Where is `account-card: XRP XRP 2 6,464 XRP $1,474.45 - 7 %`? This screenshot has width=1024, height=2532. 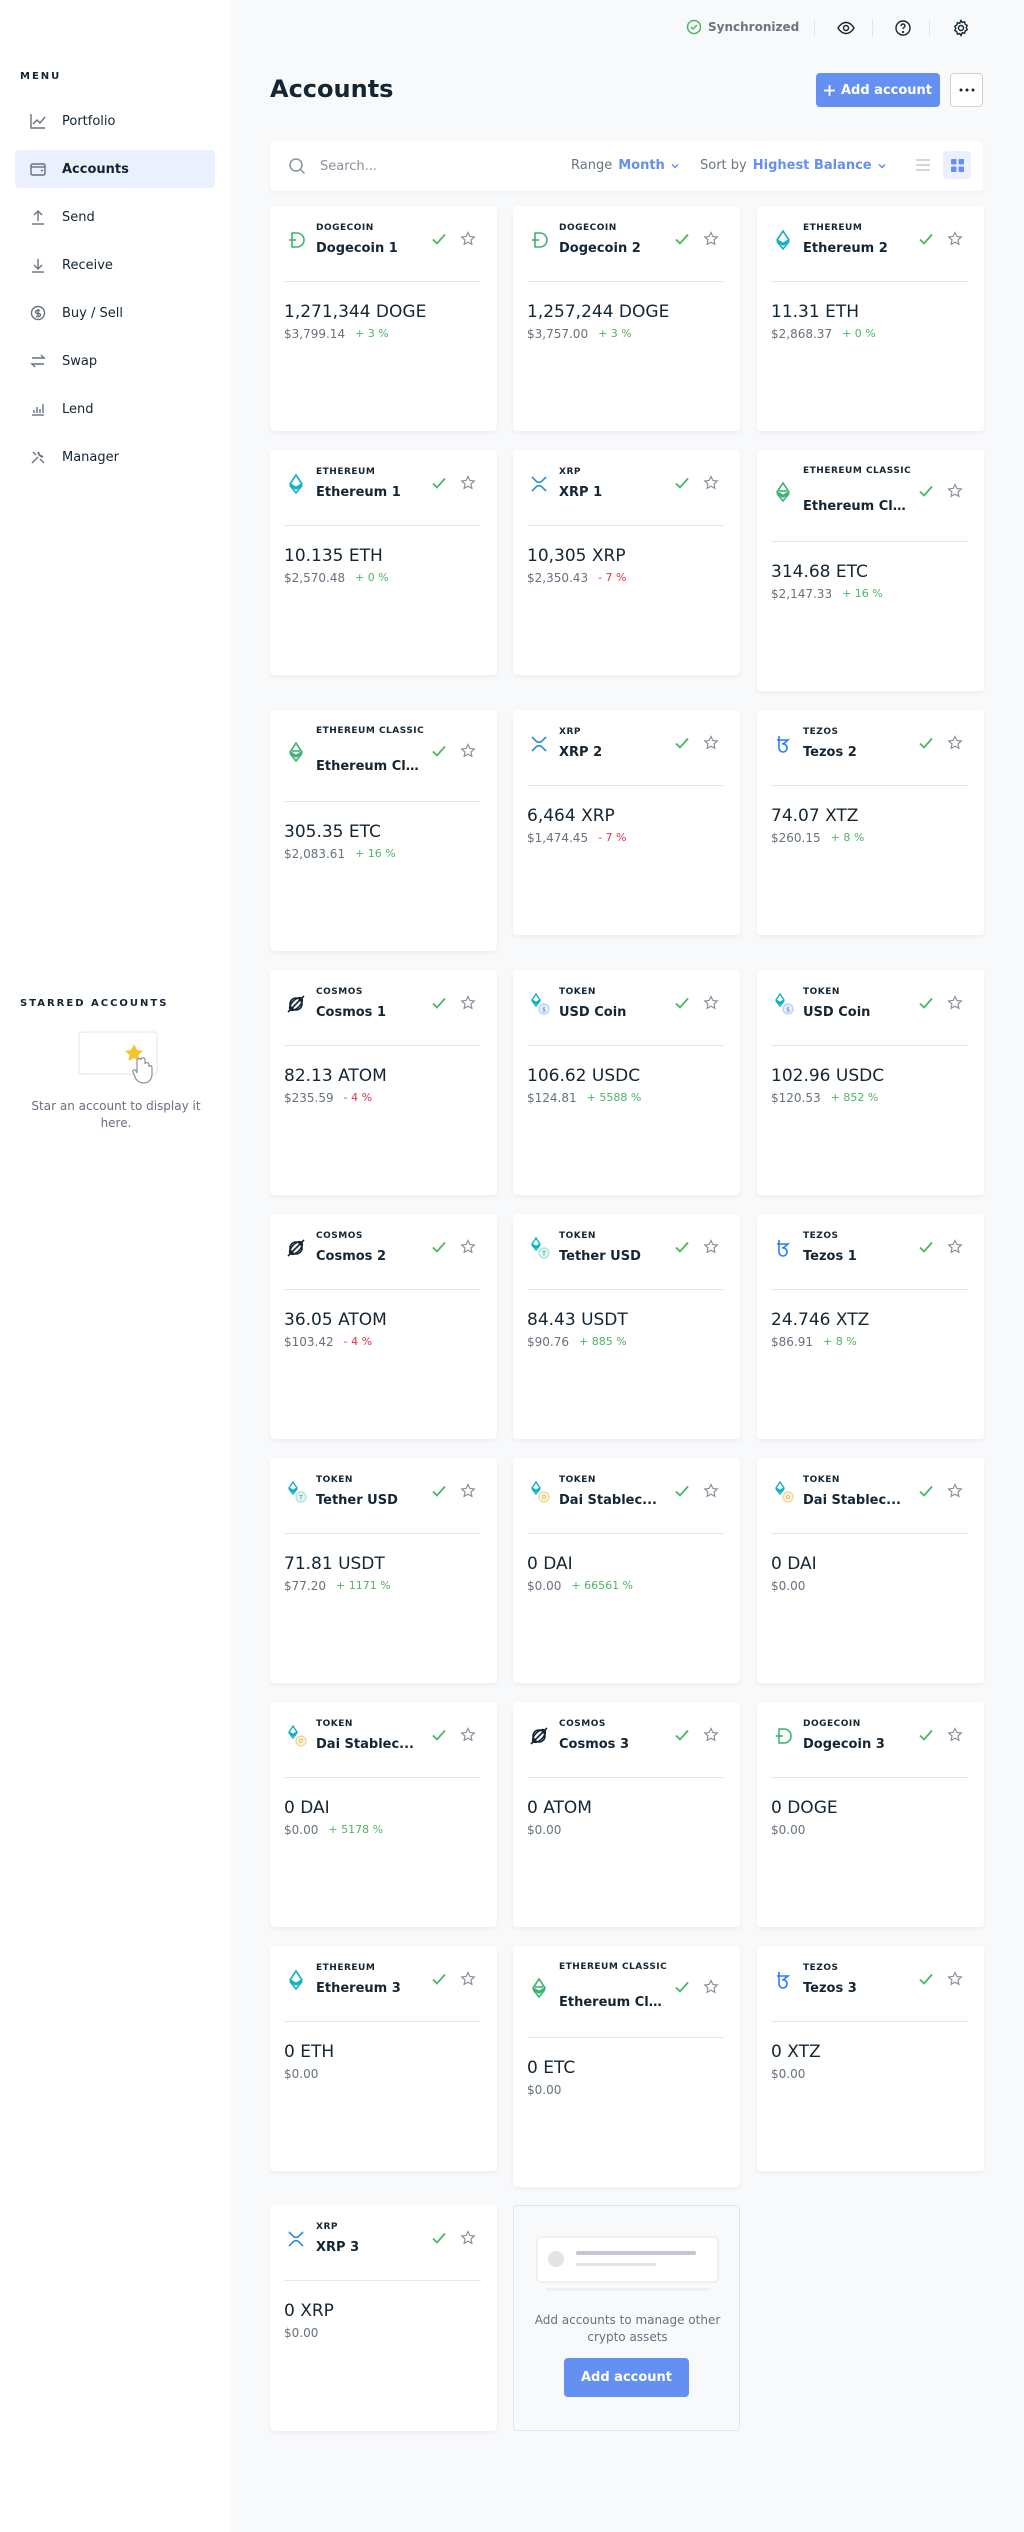 account-card: XRP XRP 2 6,464 XRP $1,474.45 - 7 % is located at coordinates (626, 822).